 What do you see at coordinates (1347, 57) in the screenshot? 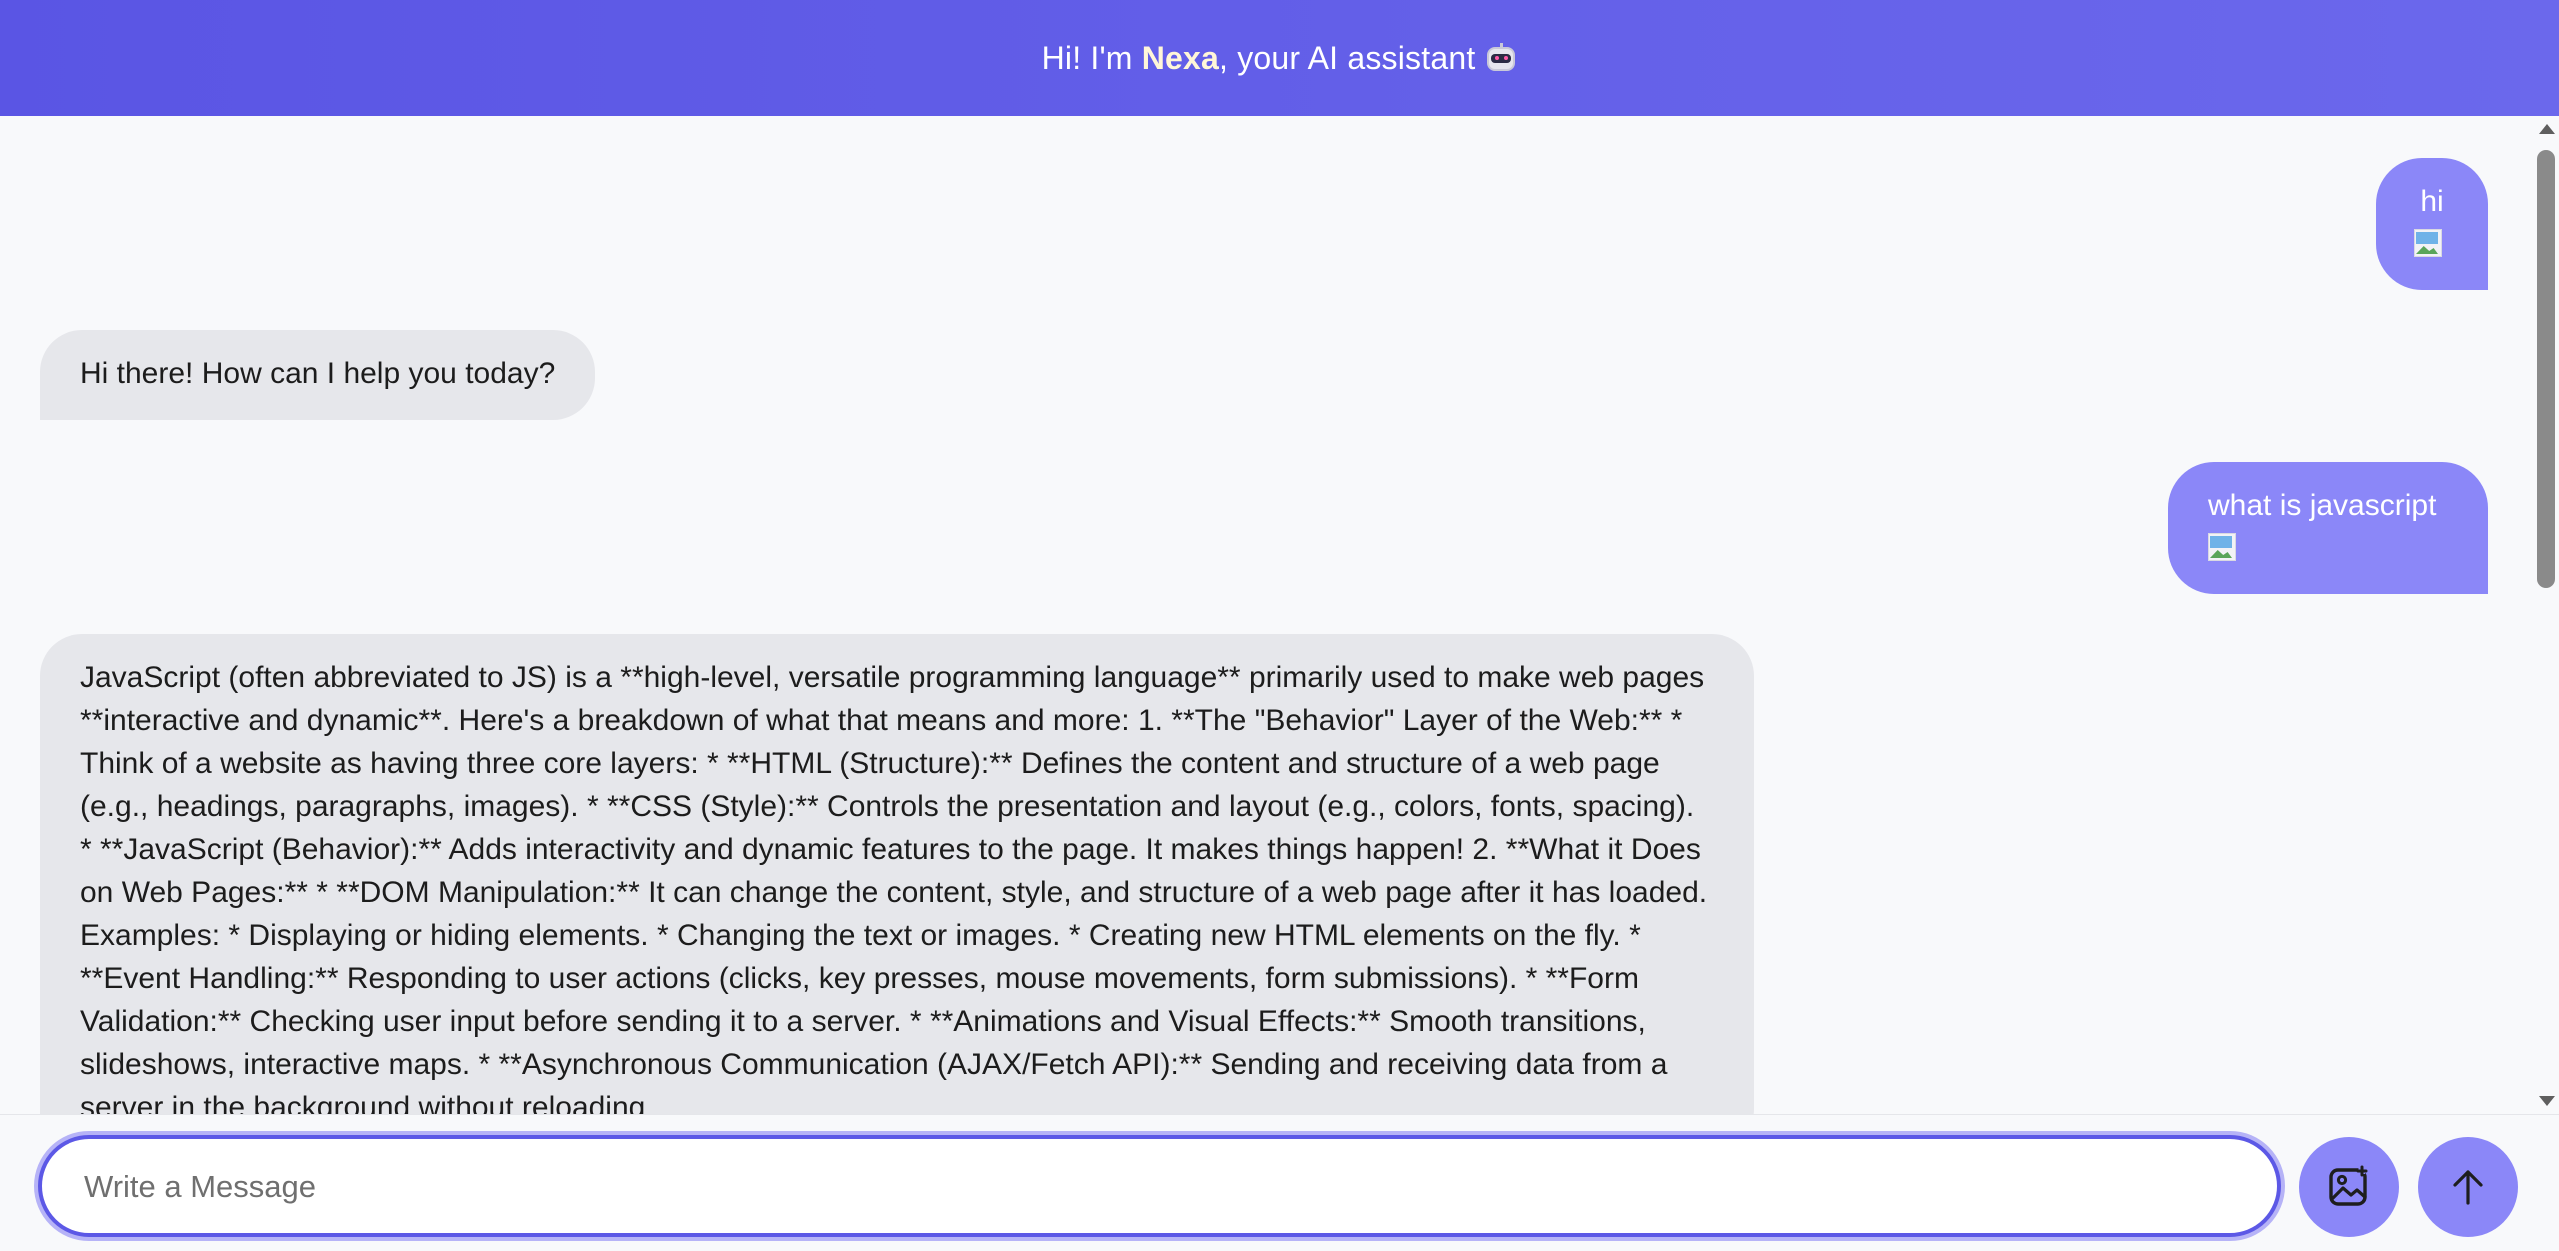
I see `header-suffix: , your AI assistant` at bounding box center [1347, 57].